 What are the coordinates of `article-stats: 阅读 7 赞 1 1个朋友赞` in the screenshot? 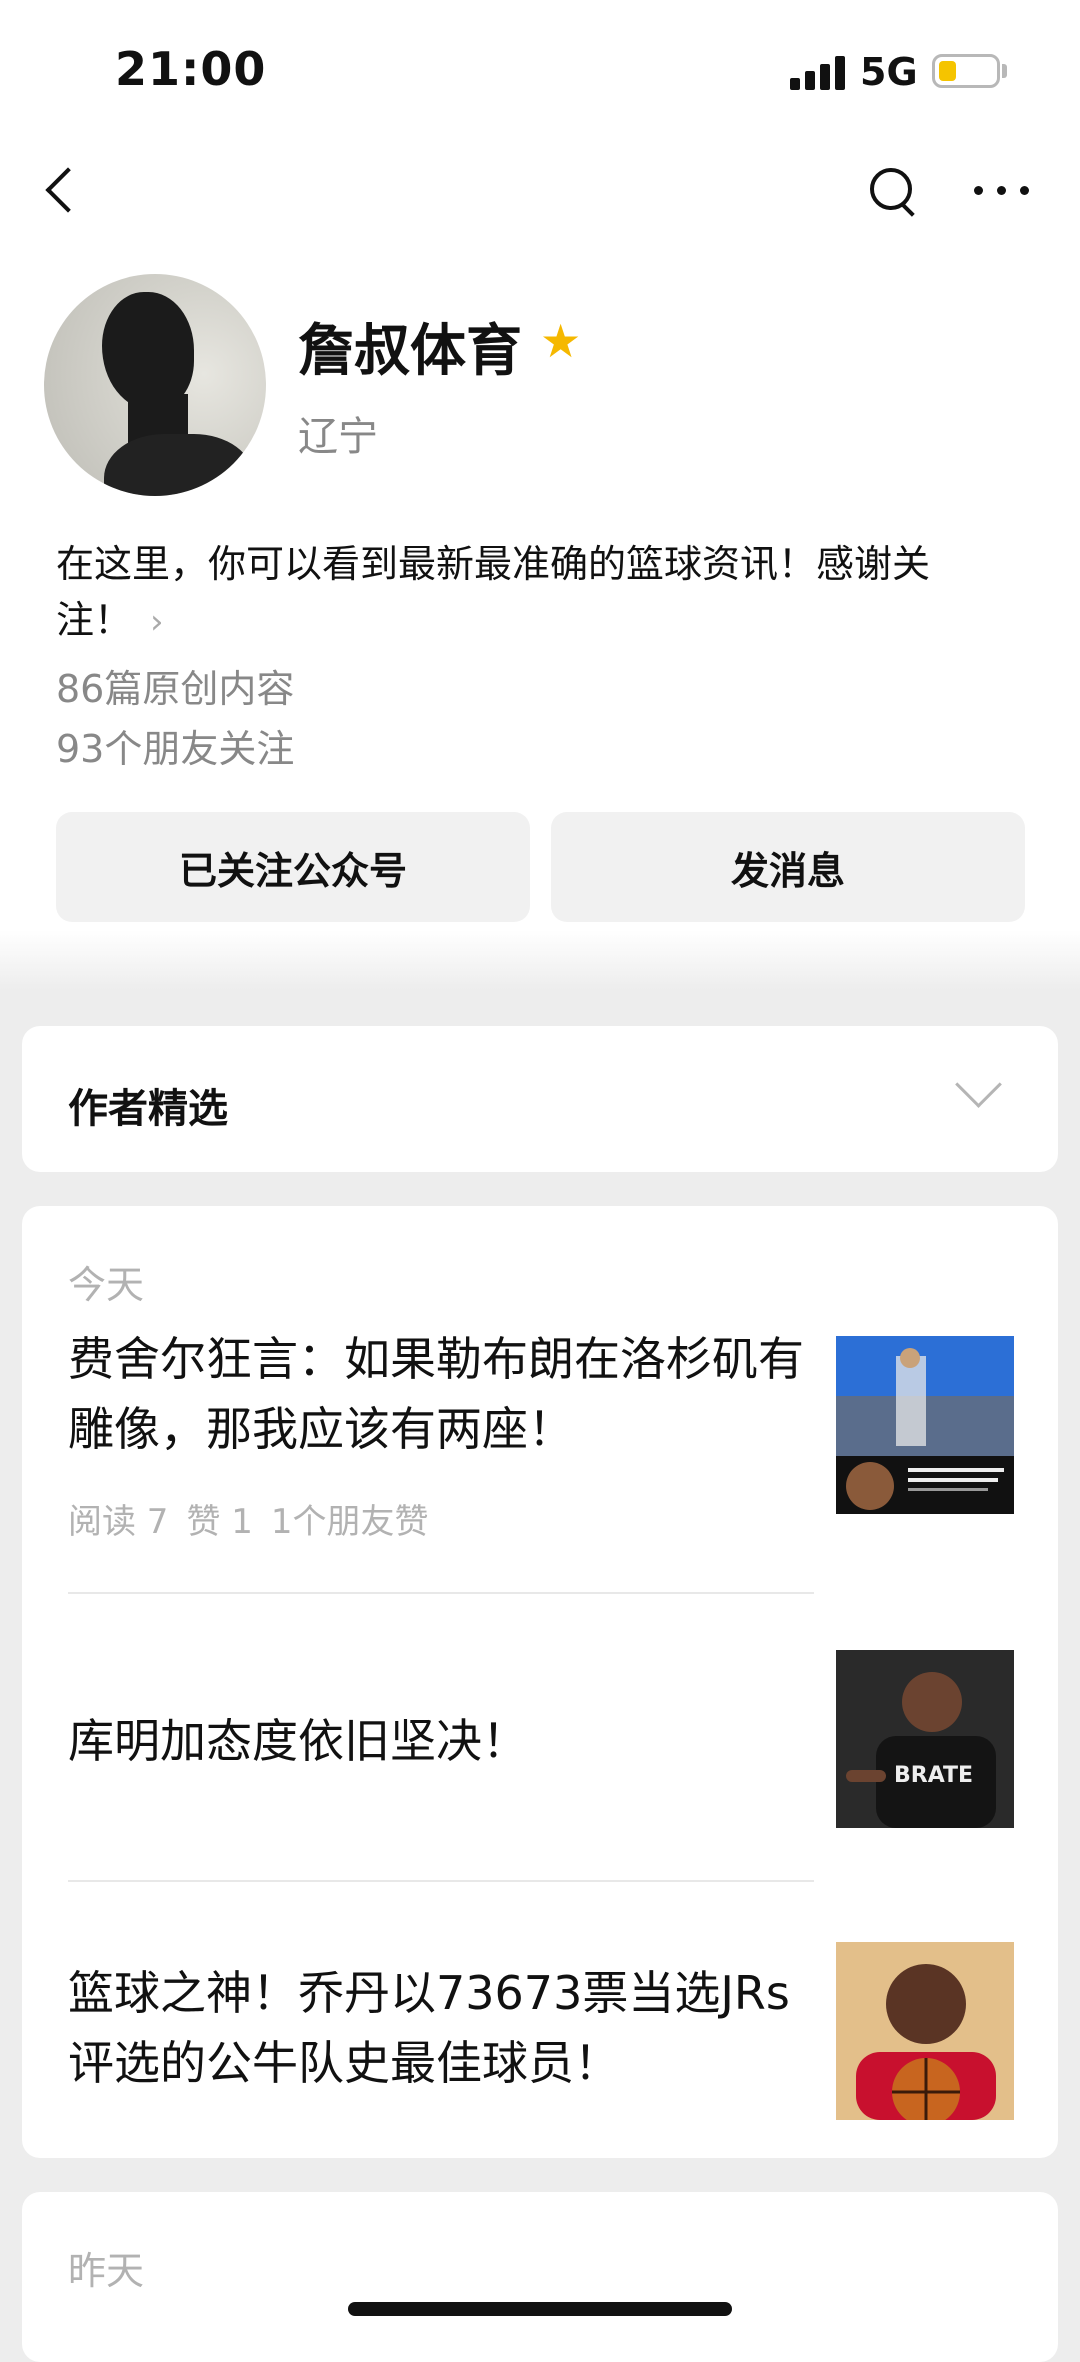 It's located at (257, 1518).